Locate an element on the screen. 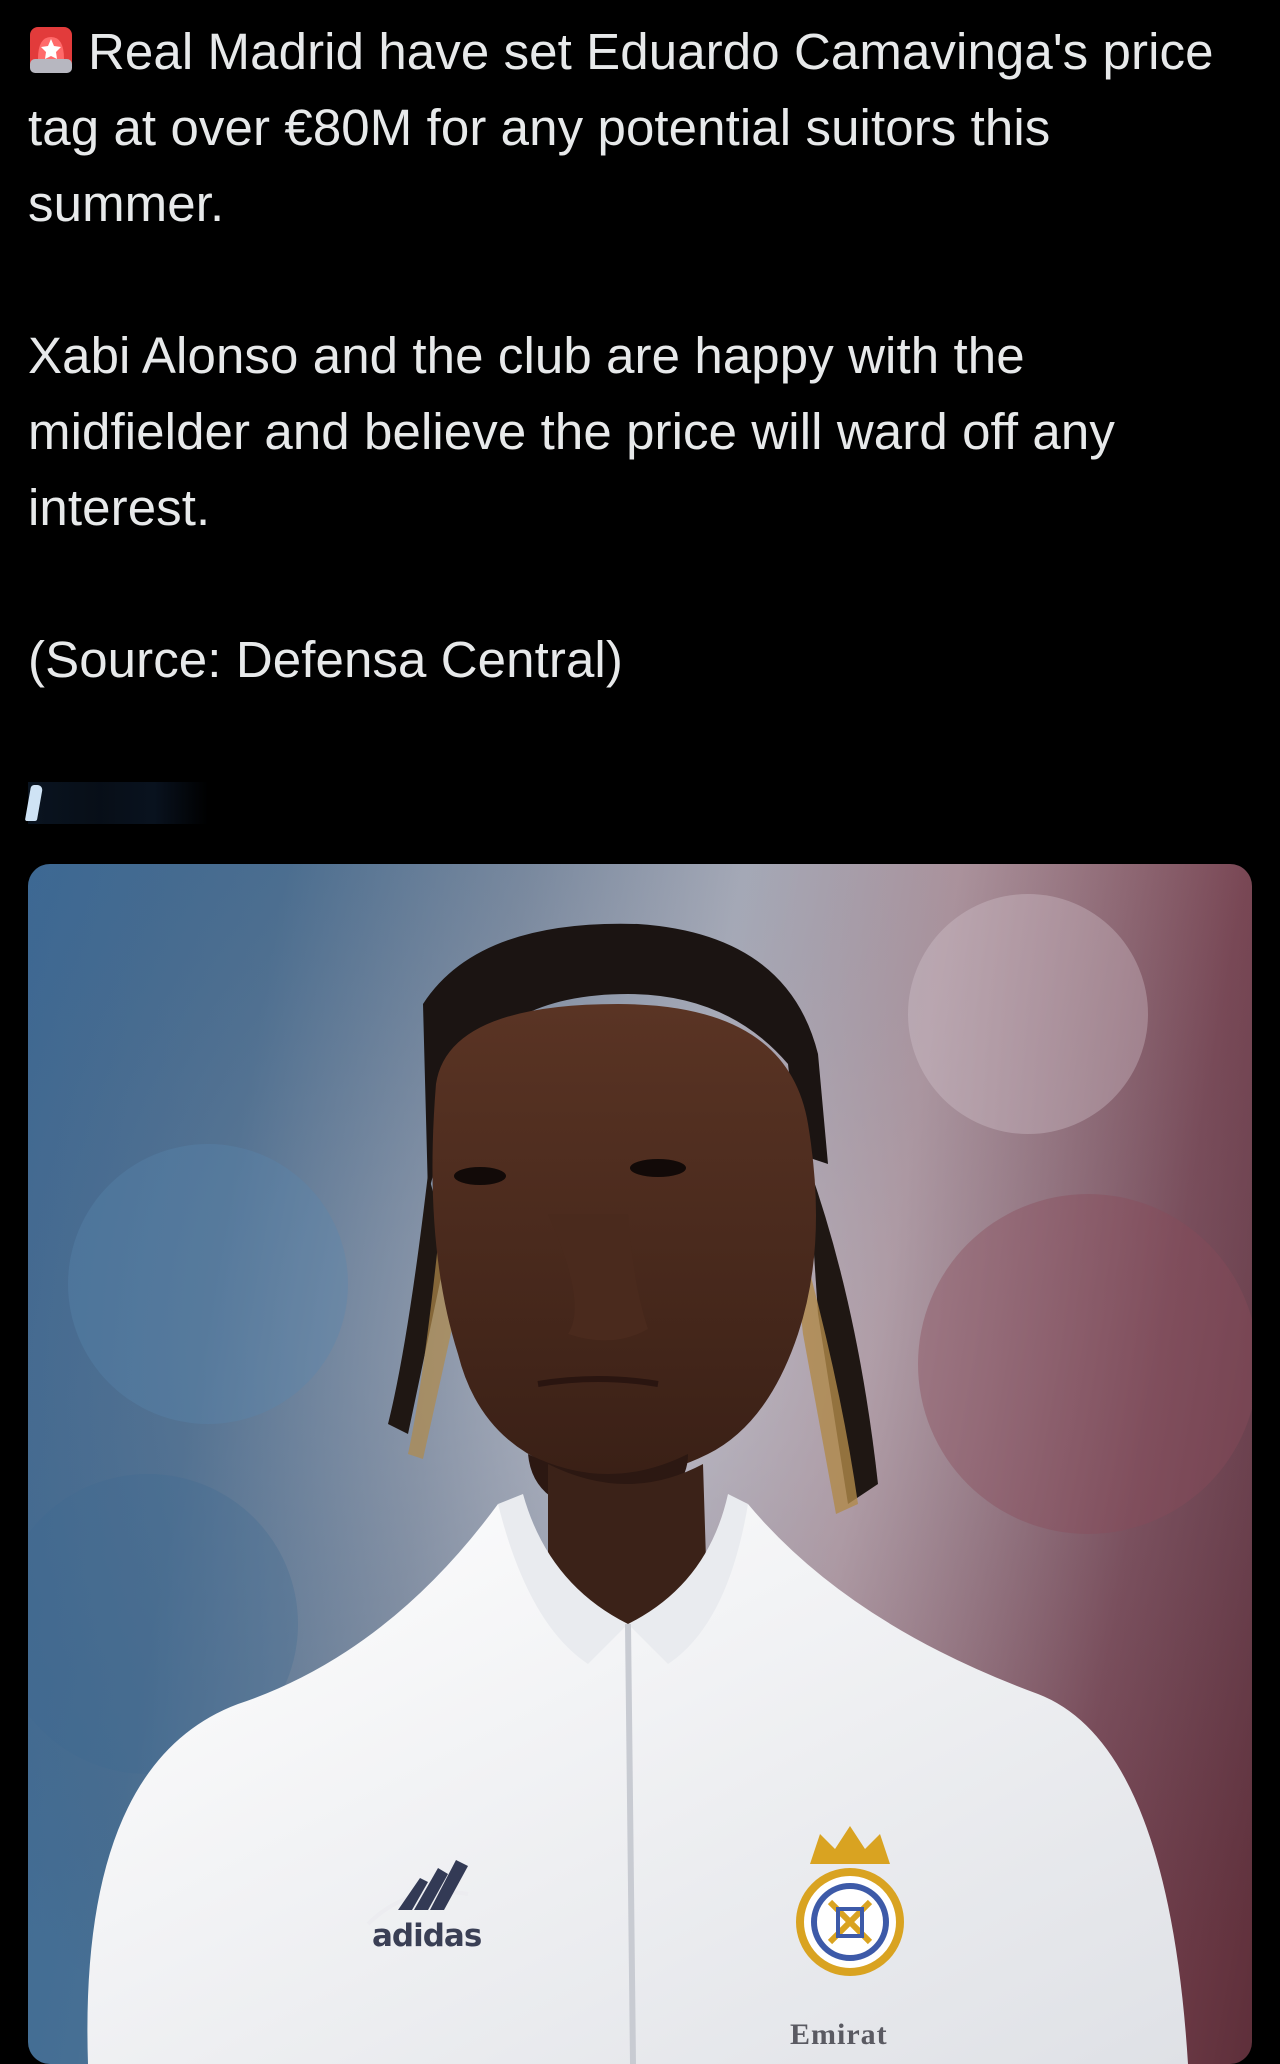 The height and width of the screenshot is (2064, 1280). sponsor-text: Emirat is located at coordinates (839, 2034).